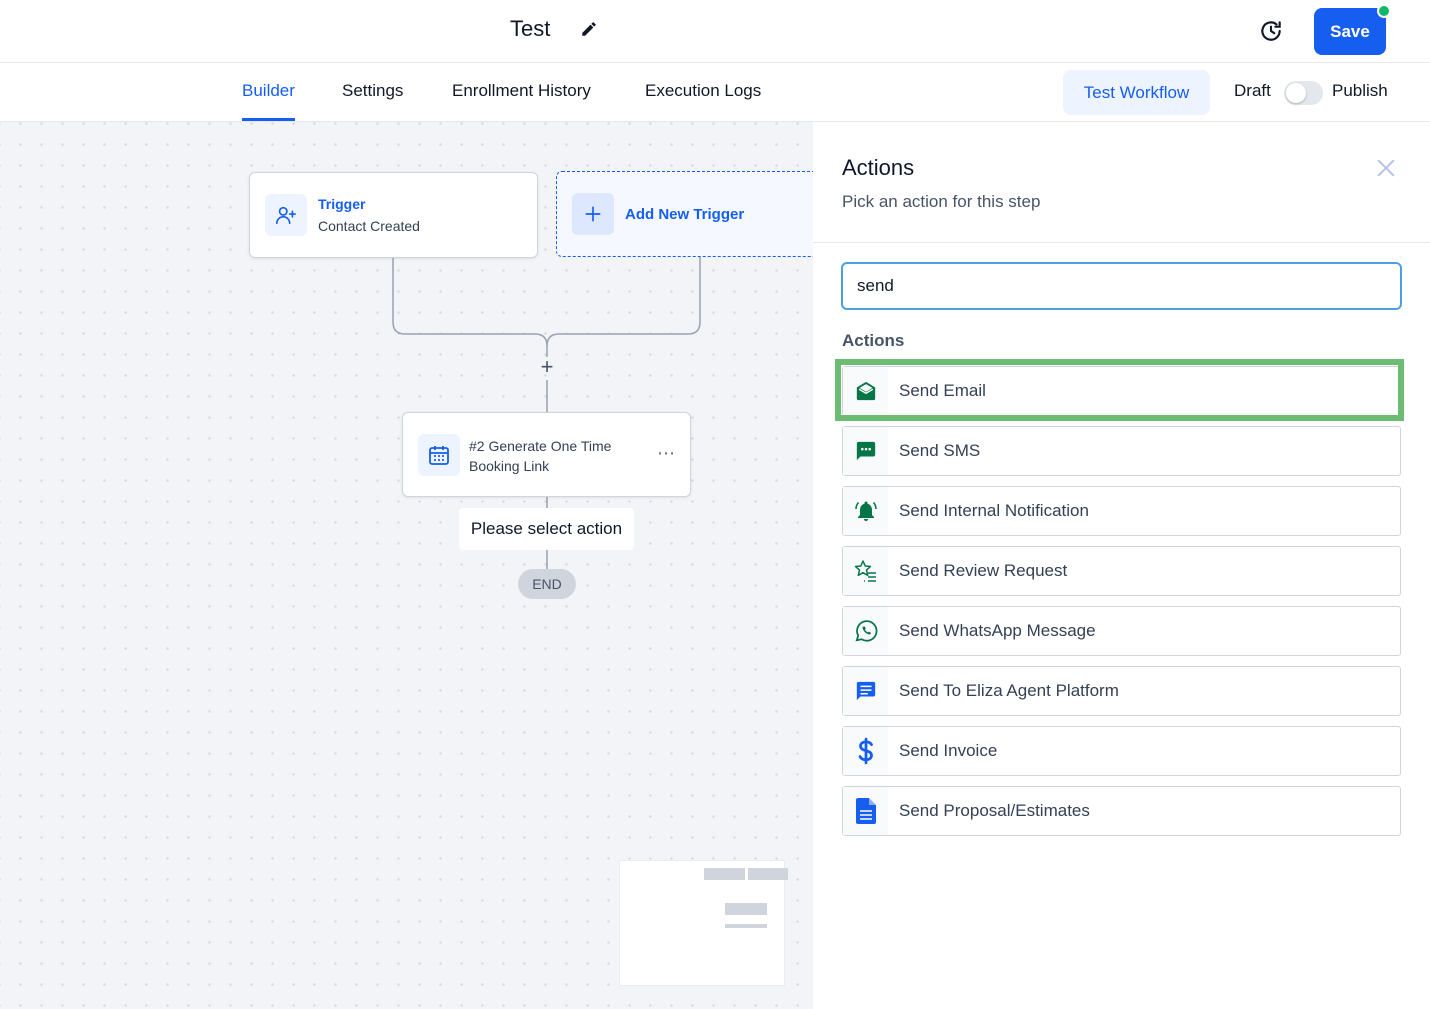 Image resolution: width=1430 pixels, height=1009 pixels. I want to click on action-item-label: Send Invoice, so click(948, 750).